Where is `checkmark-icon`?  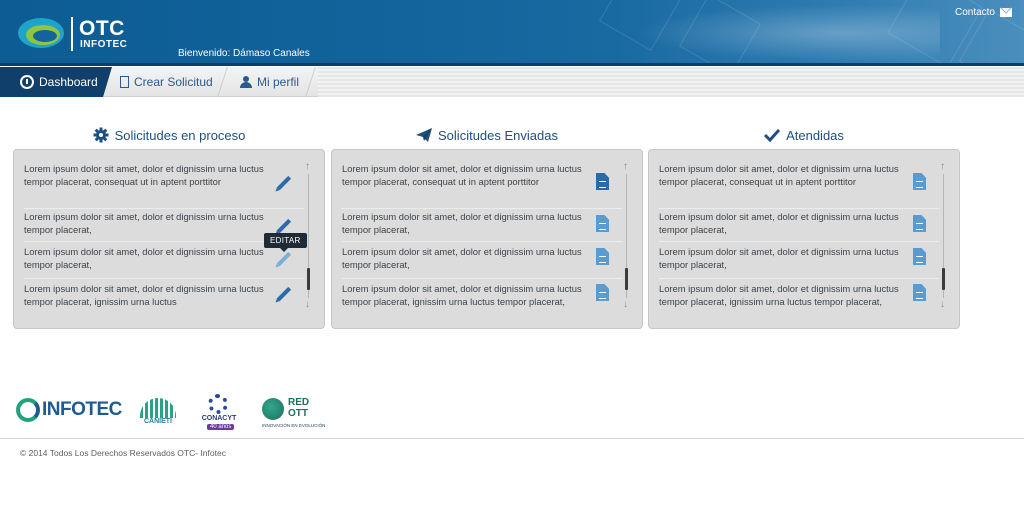 checkmark-icon is located at coordinates (772, 135).